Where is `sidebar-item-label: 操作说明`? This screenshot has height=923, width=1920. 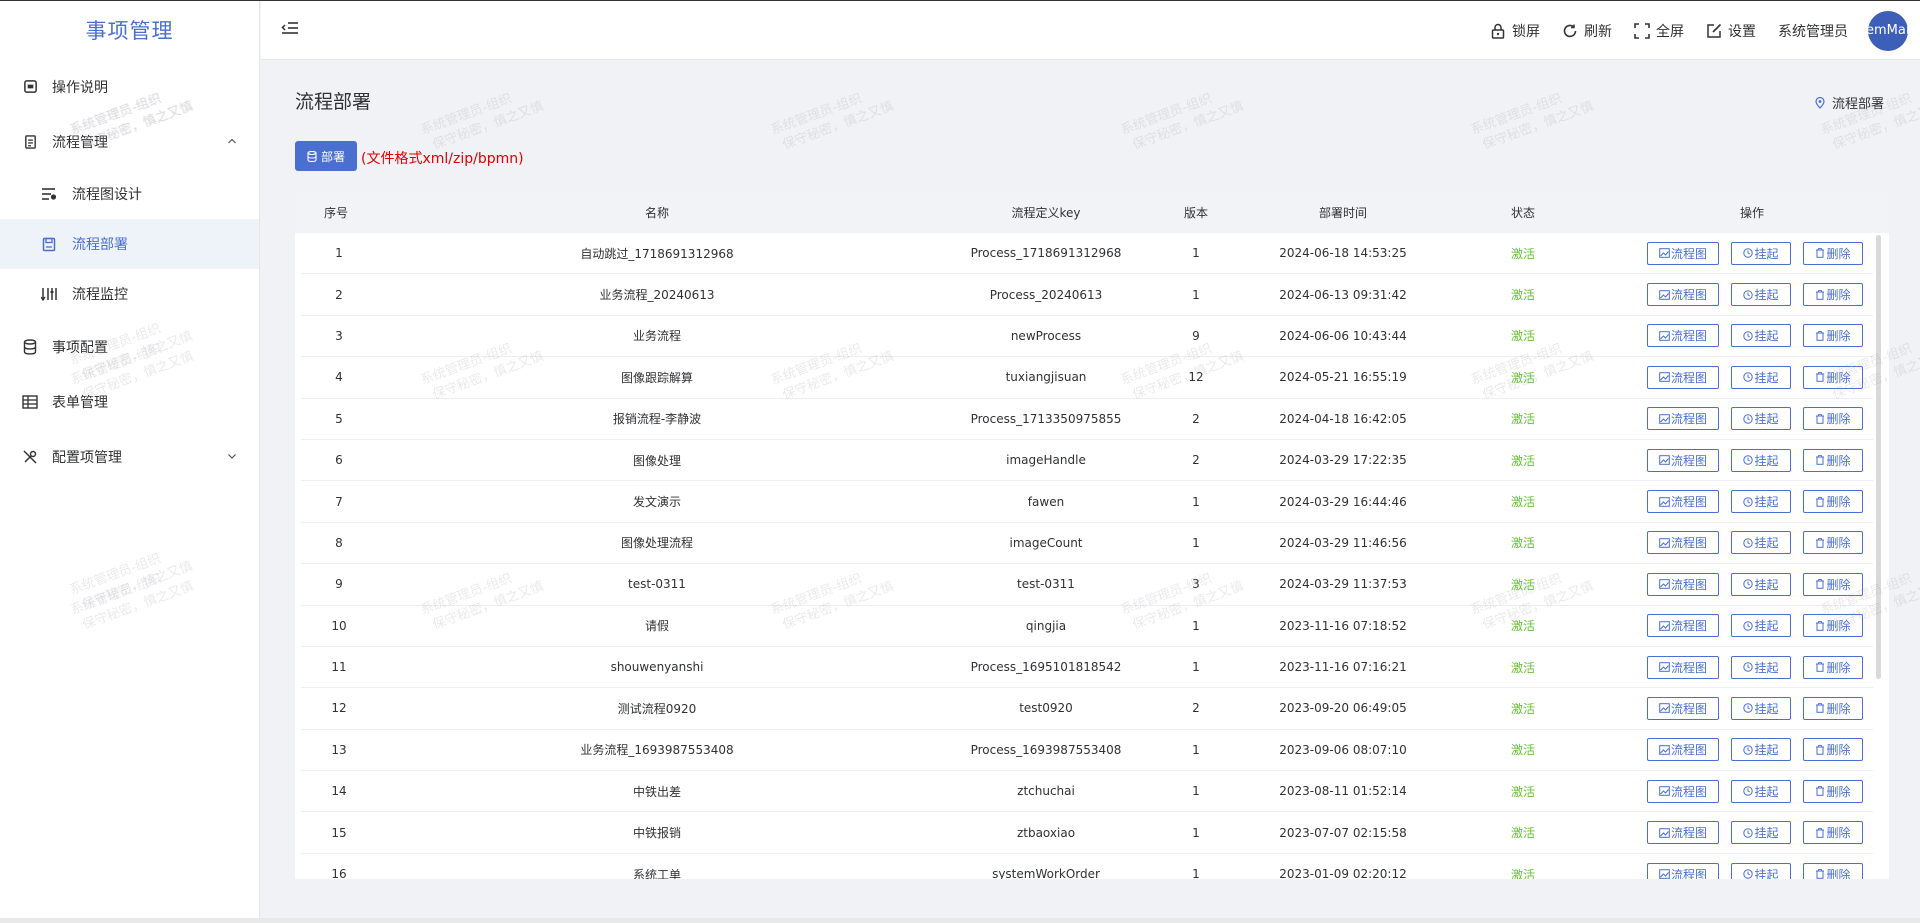 sidebar-item-label: 操作说明 is located at coordinates (80, 87).